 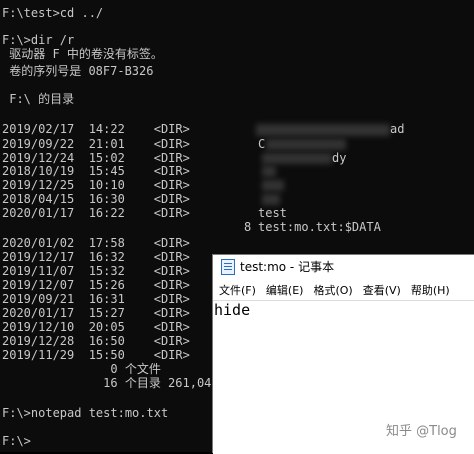 What do you see at coordinates (53, 13) in the screenshot?
I see `console-line: F:\test>cd ../` at bounding box center [53, 13].